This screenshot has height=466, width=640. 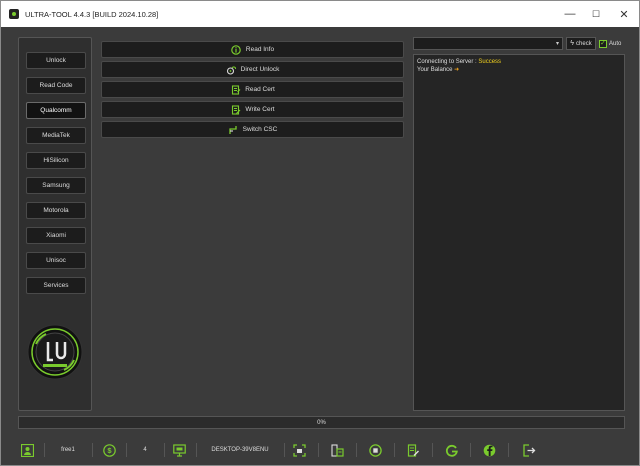 What do you see at coordinates (321, 450) in the screenshot?
I see `status-bar: free1 $ 4 DESKTOP-39V8ENU` at bounding box center [321, 450].